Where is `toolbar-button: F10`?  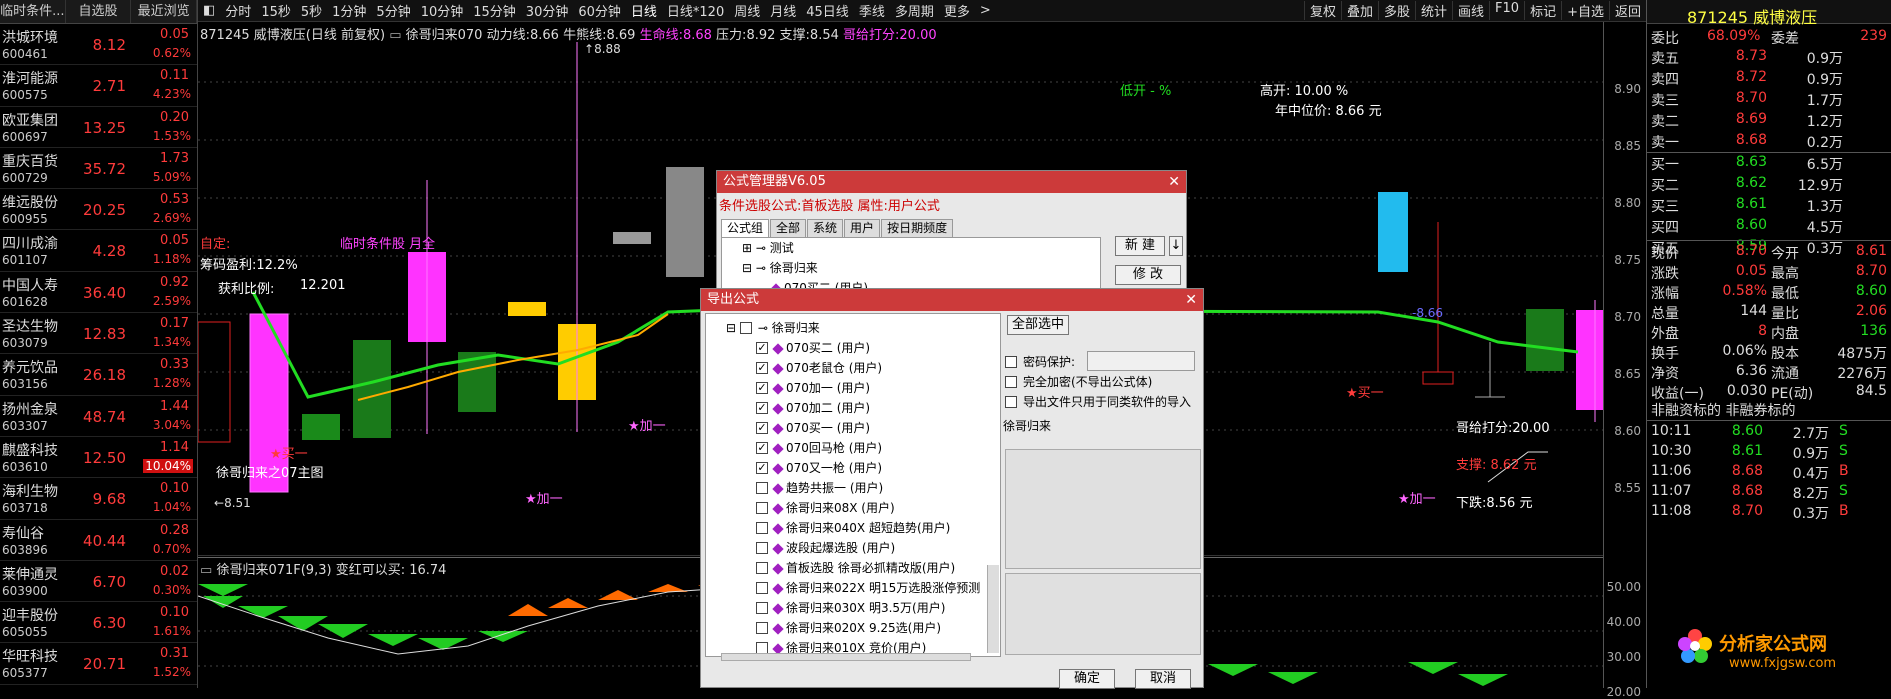
toolbar-button: F10 is located at coordinates (1506, 10).